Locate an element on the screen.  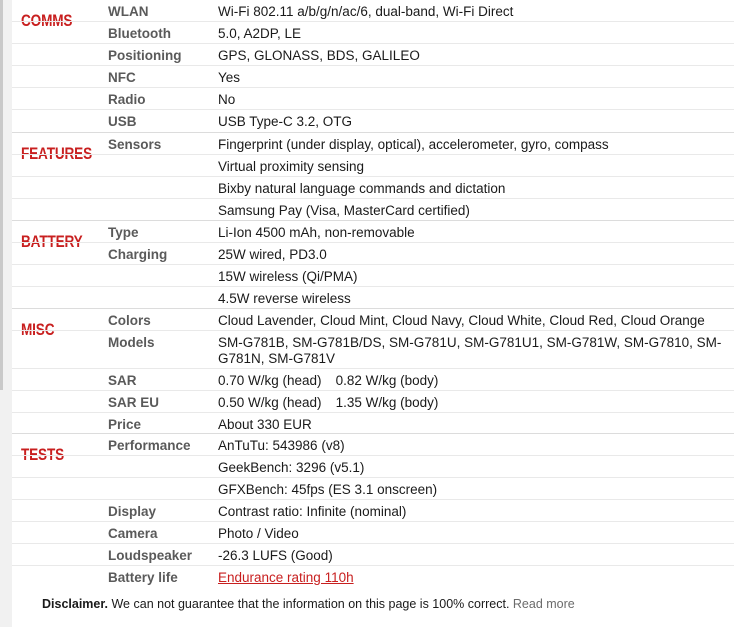
spec-row-value: 15W wireless (Qi/PMA) is located at coordinates (288, 276).